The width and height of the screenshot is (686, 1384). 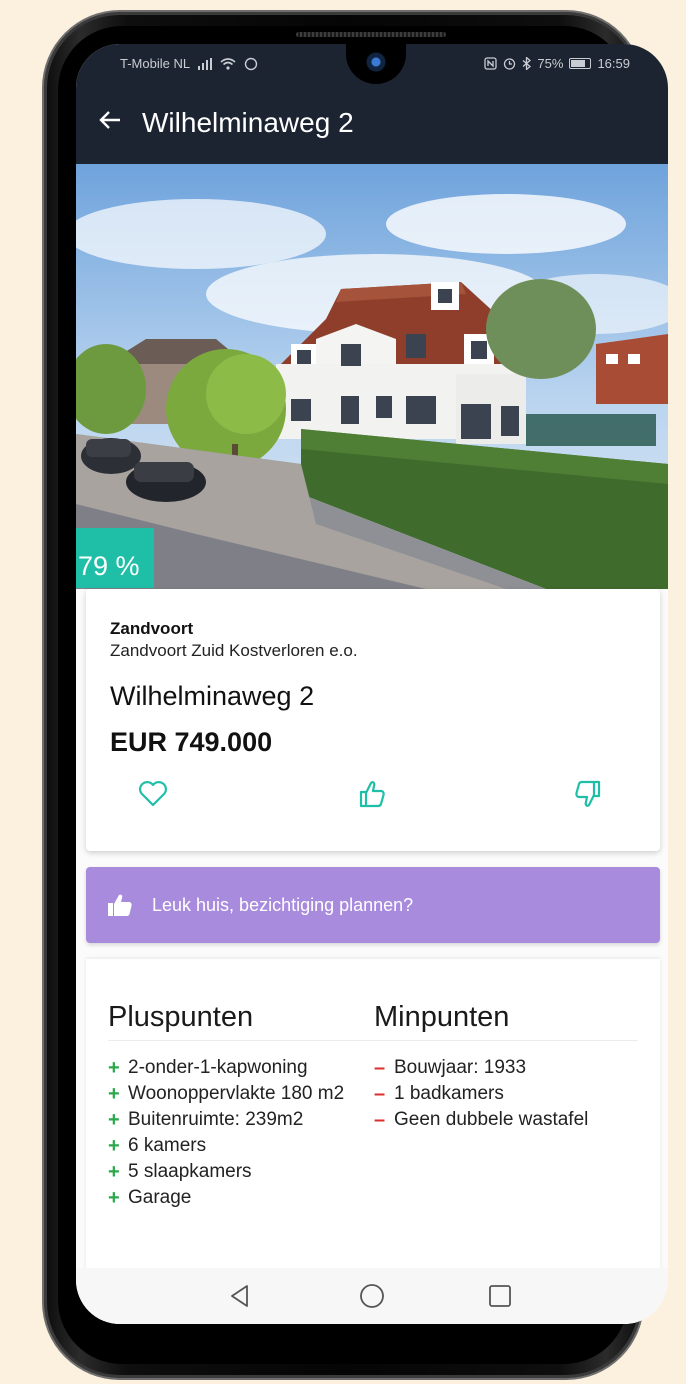 What do you see at coordinates (167, 1145) in the screenshot?
I see `pro-text: 6 kamers` at bounding box center [167, 1145].